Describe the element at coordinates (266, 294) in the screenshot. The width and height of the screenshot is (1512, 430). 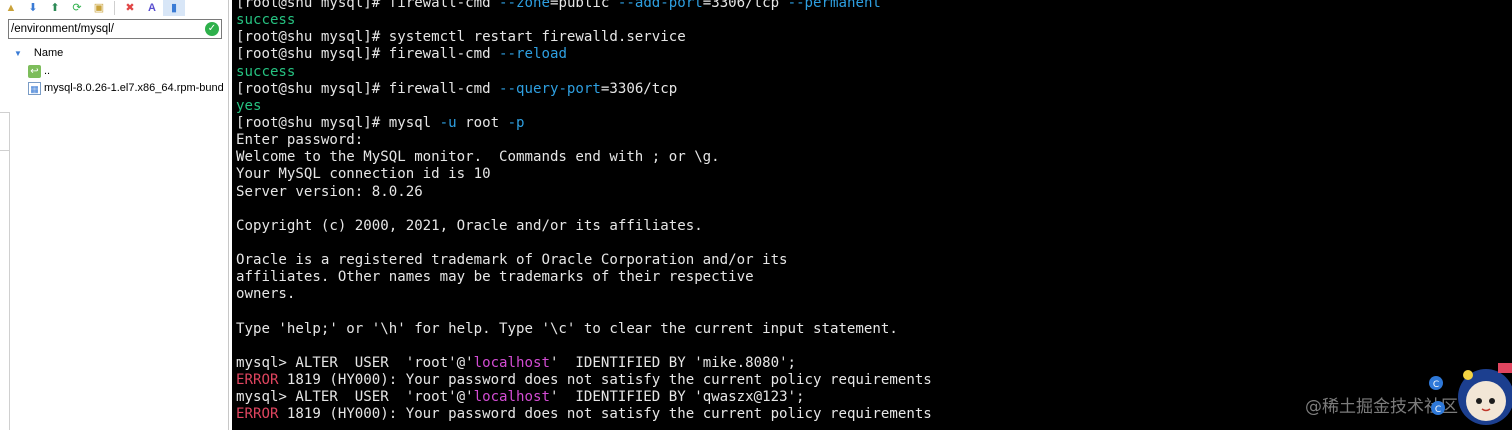
I see `terminal-text-segment: owners.` at that location.